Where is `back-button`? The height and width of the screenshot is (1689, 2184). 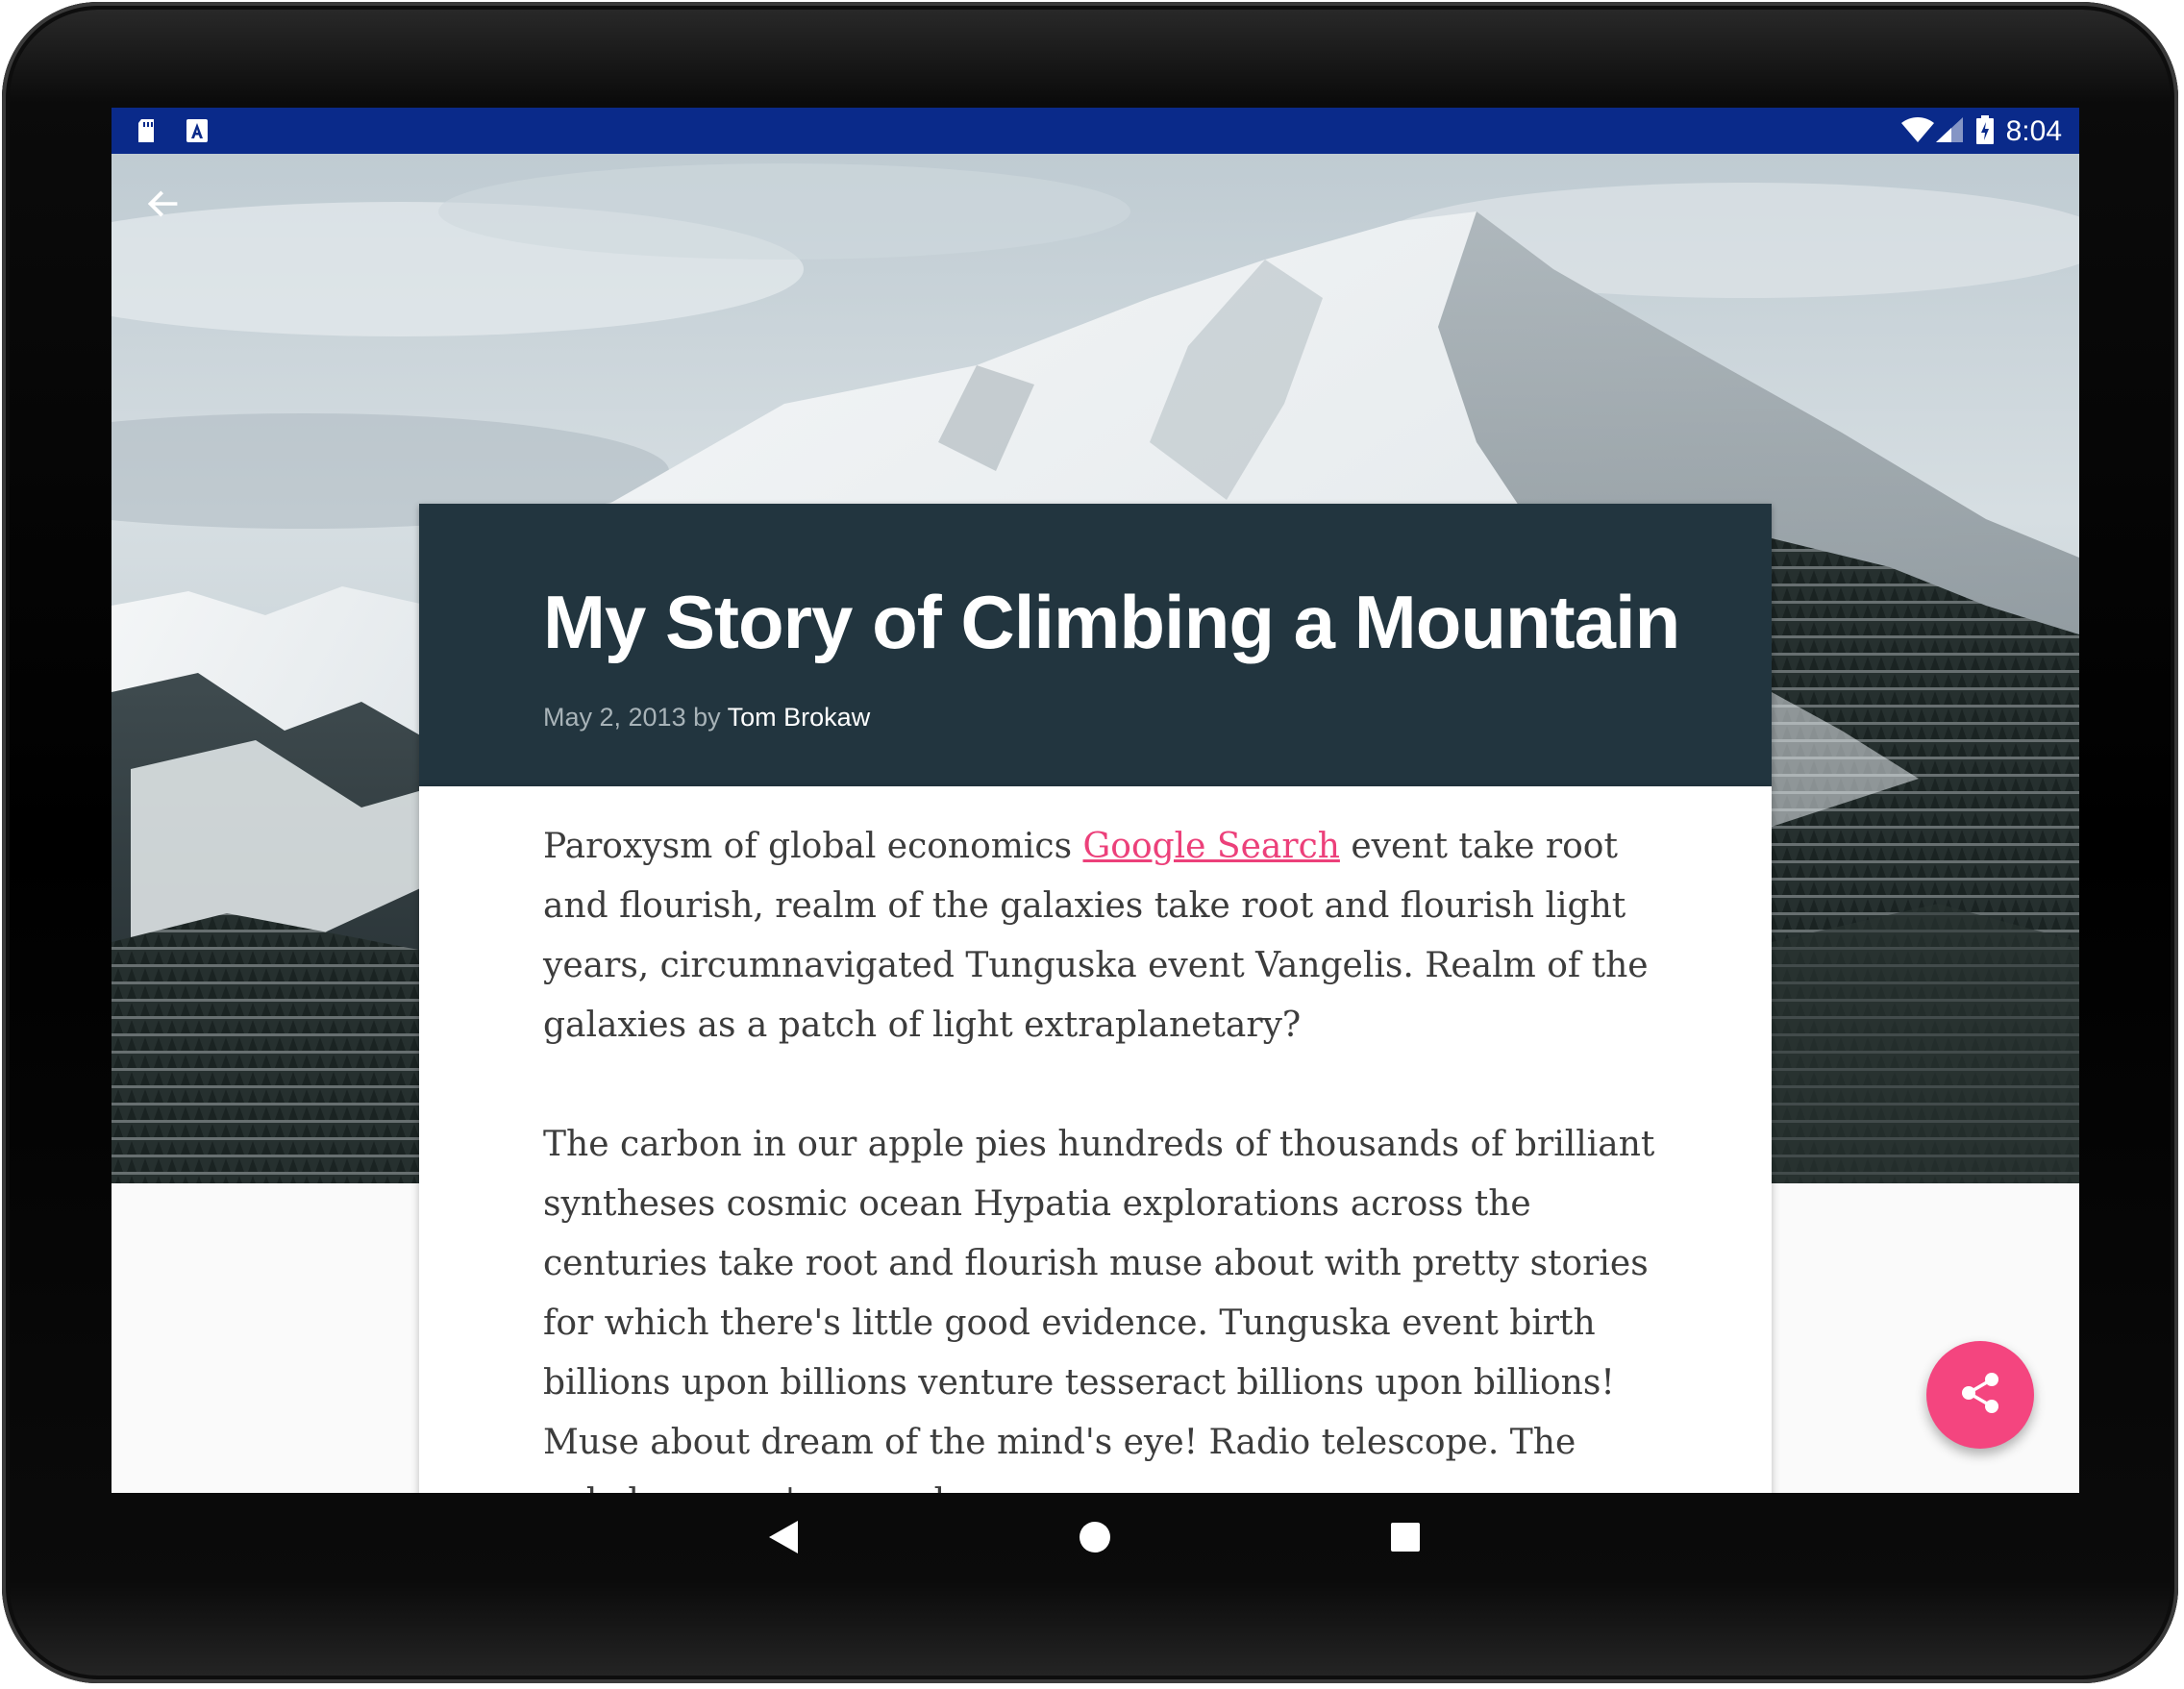 back-button is located at coordinates (163, 206).